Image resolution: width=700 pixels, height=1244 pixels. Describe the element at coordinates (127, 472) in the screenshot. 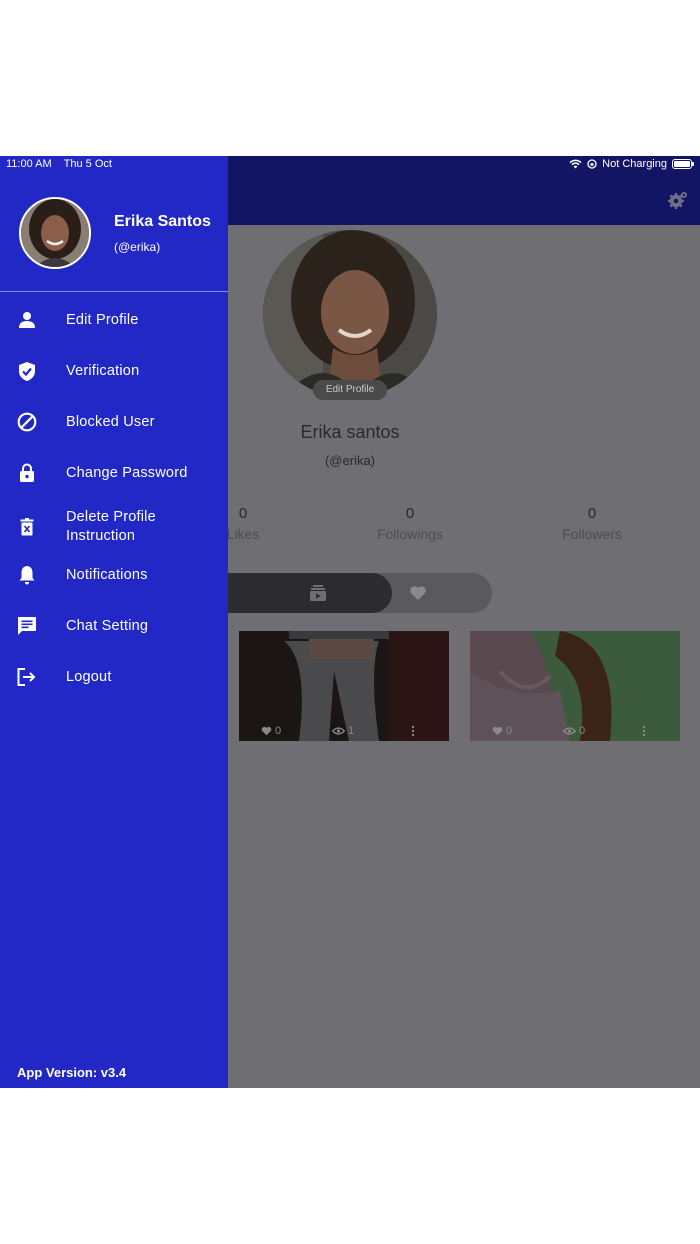

I see `menu-label: Change Password` at that location.